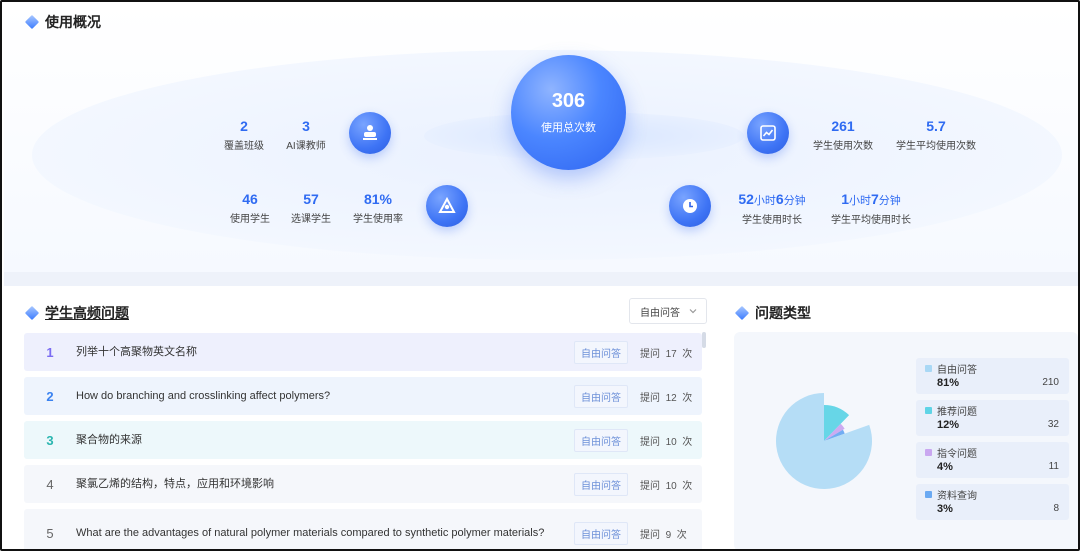 The height and width of the screenshot is (551, 1080). Describe the element at coordinates (363, 440) in the screenshot. I see `question-row: 3 聚合物的来源 自由问答 提问 10 次` at that location.